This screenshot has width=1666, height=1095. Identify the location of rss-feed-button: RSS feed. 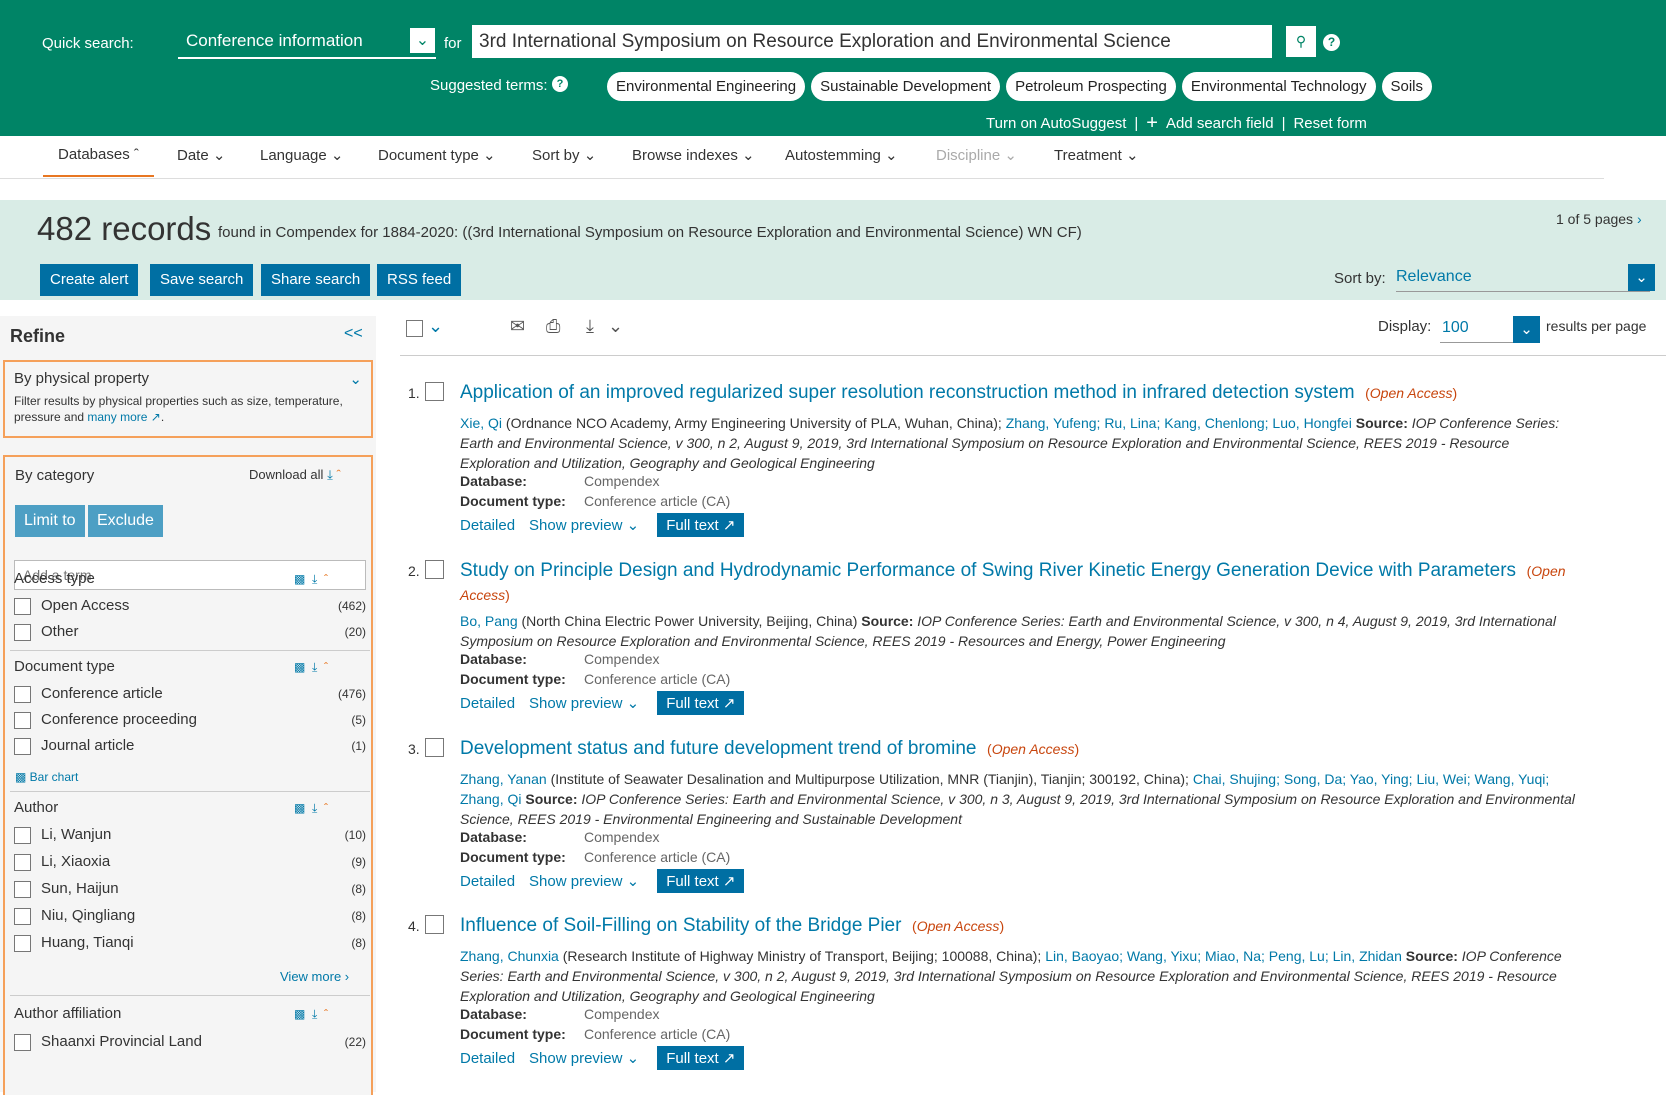
(419, 280).